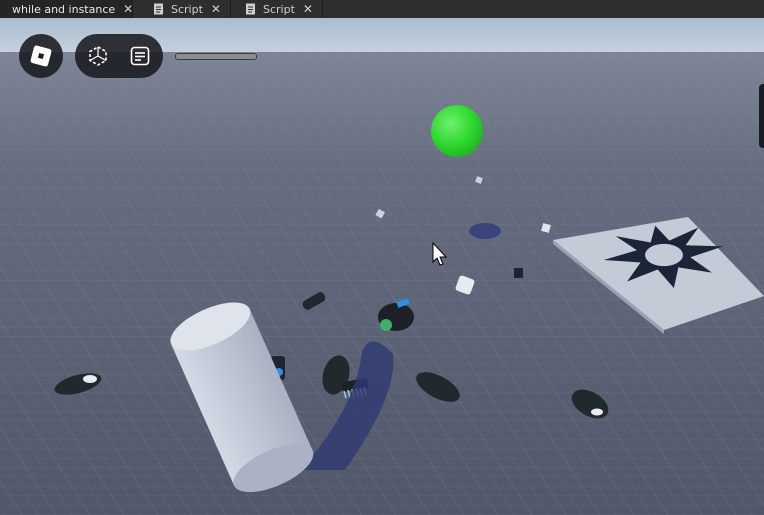 This screenshot has width=764, height=515. I want to click on roblox-menu-button, so click(41, 56).